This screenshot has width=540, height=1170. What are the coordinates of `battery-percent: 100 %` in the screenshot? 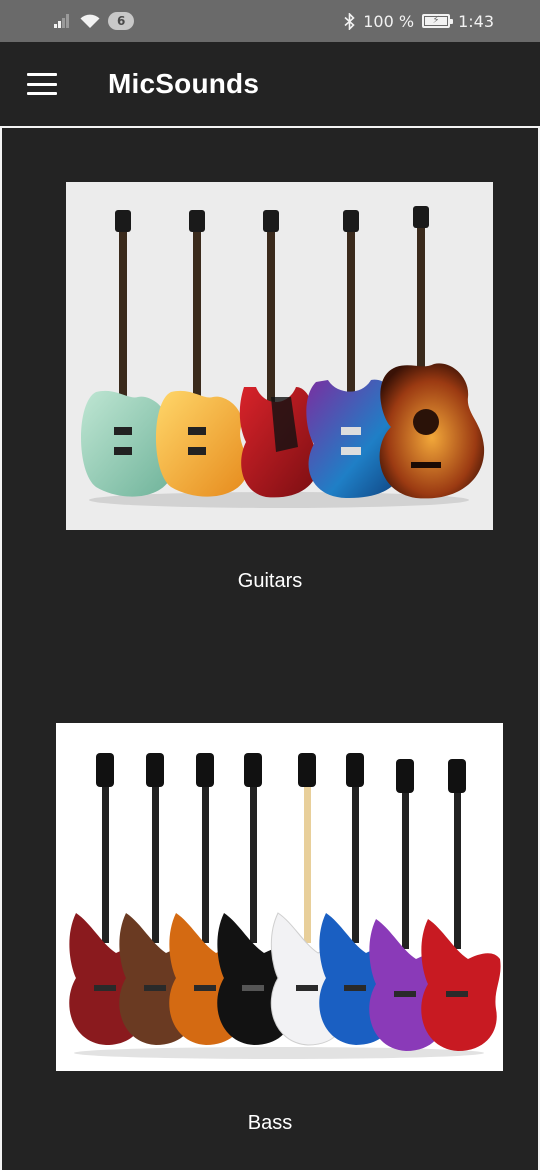 It's located at (389, 21).